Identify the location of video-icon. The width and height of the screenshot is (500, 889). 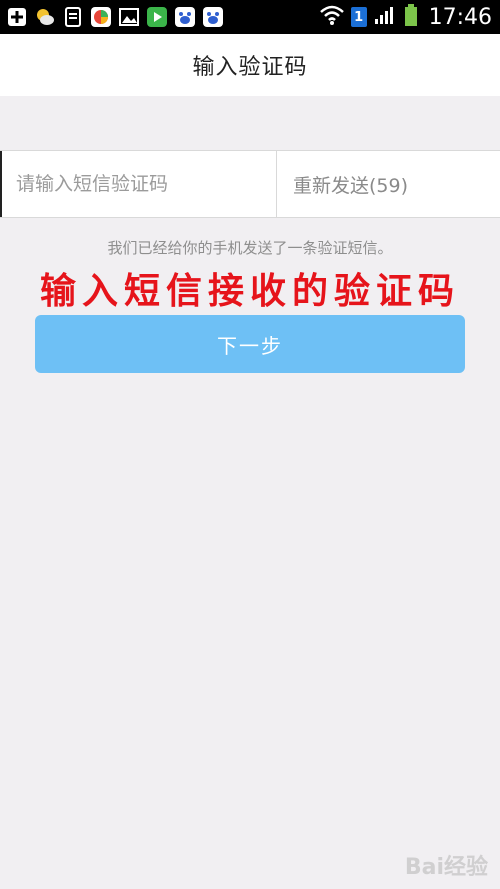
(157, 17).